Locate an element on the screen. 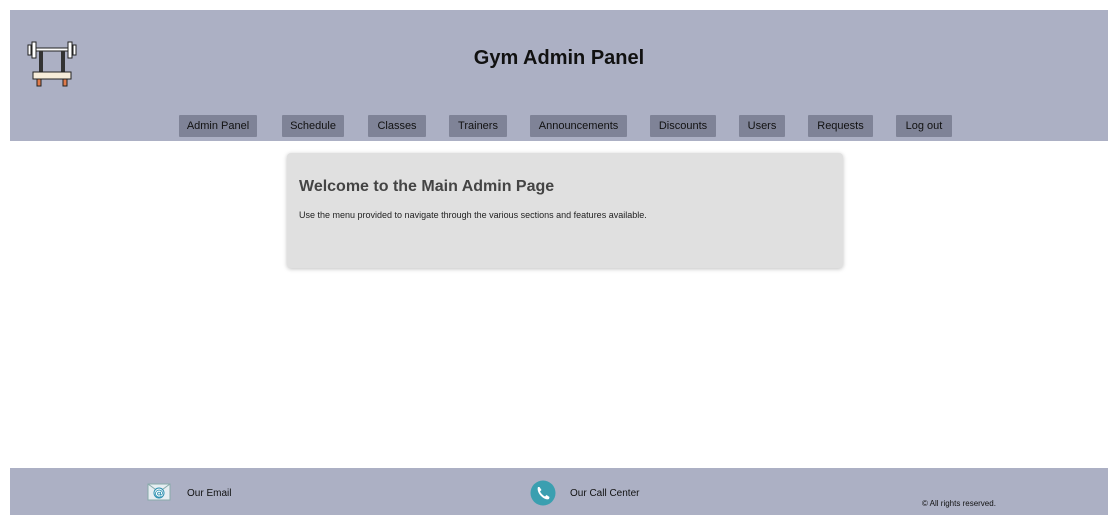  phone-icon is located at coordinates (543, 493).